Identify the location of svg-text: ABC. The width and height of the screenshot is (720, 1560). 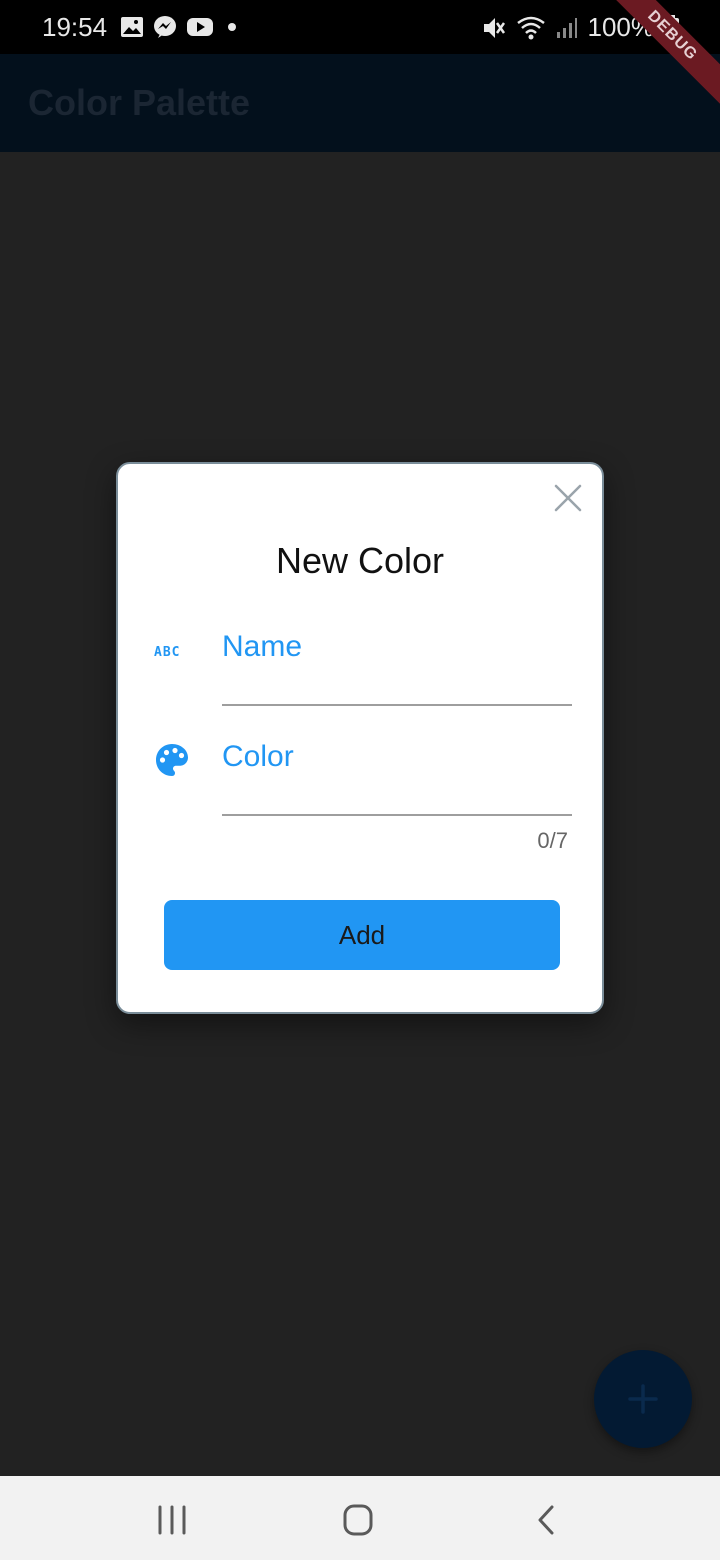
(167, 651).